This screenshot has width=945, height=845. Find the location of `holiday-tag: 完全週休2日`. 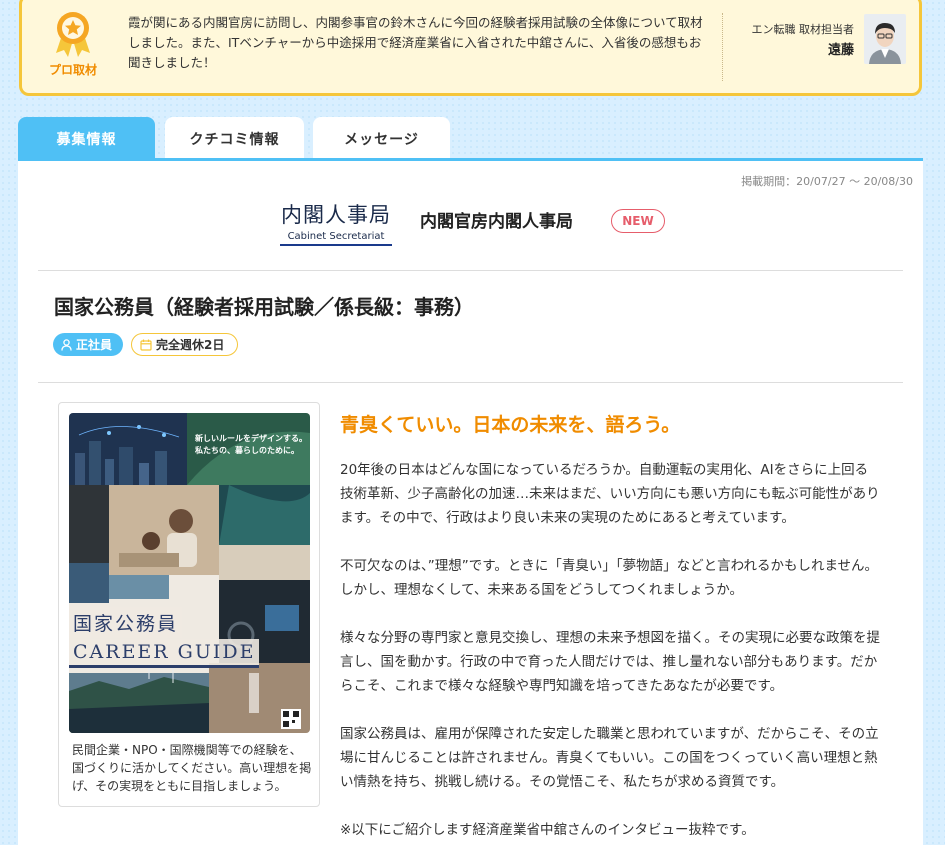

holiday-tag: 完全週休2日 is located at coordinates (184, 344).